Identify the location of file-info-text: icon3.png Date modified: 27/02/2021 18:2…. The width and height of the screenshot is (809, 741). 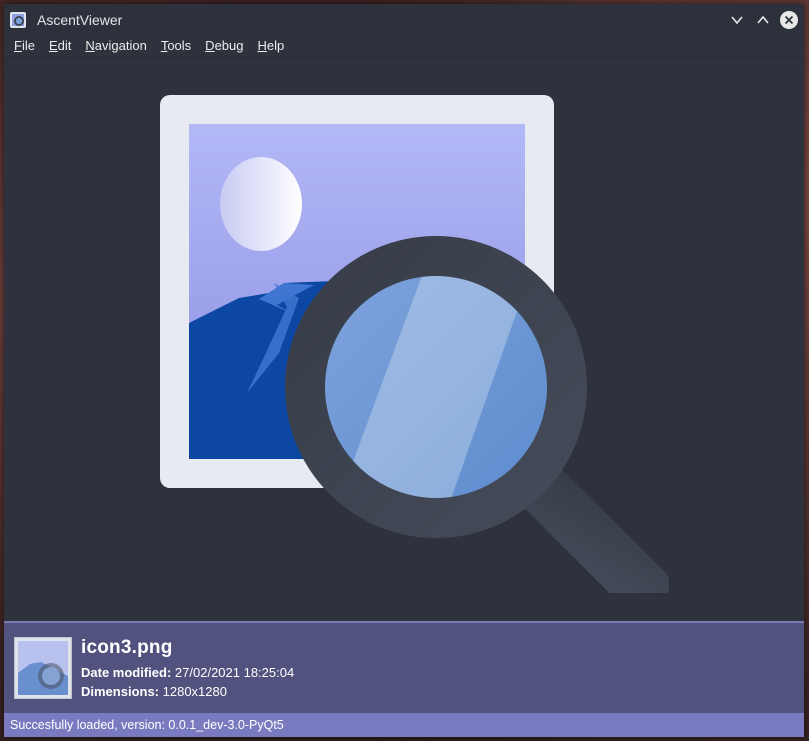
(187, 668).